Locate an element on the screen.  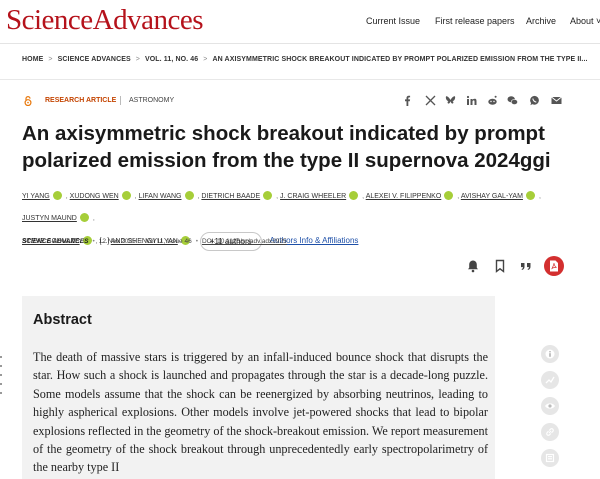
breadcrumb-journal: SCIENCE ADVANCES is located at coordinates (94, 59).